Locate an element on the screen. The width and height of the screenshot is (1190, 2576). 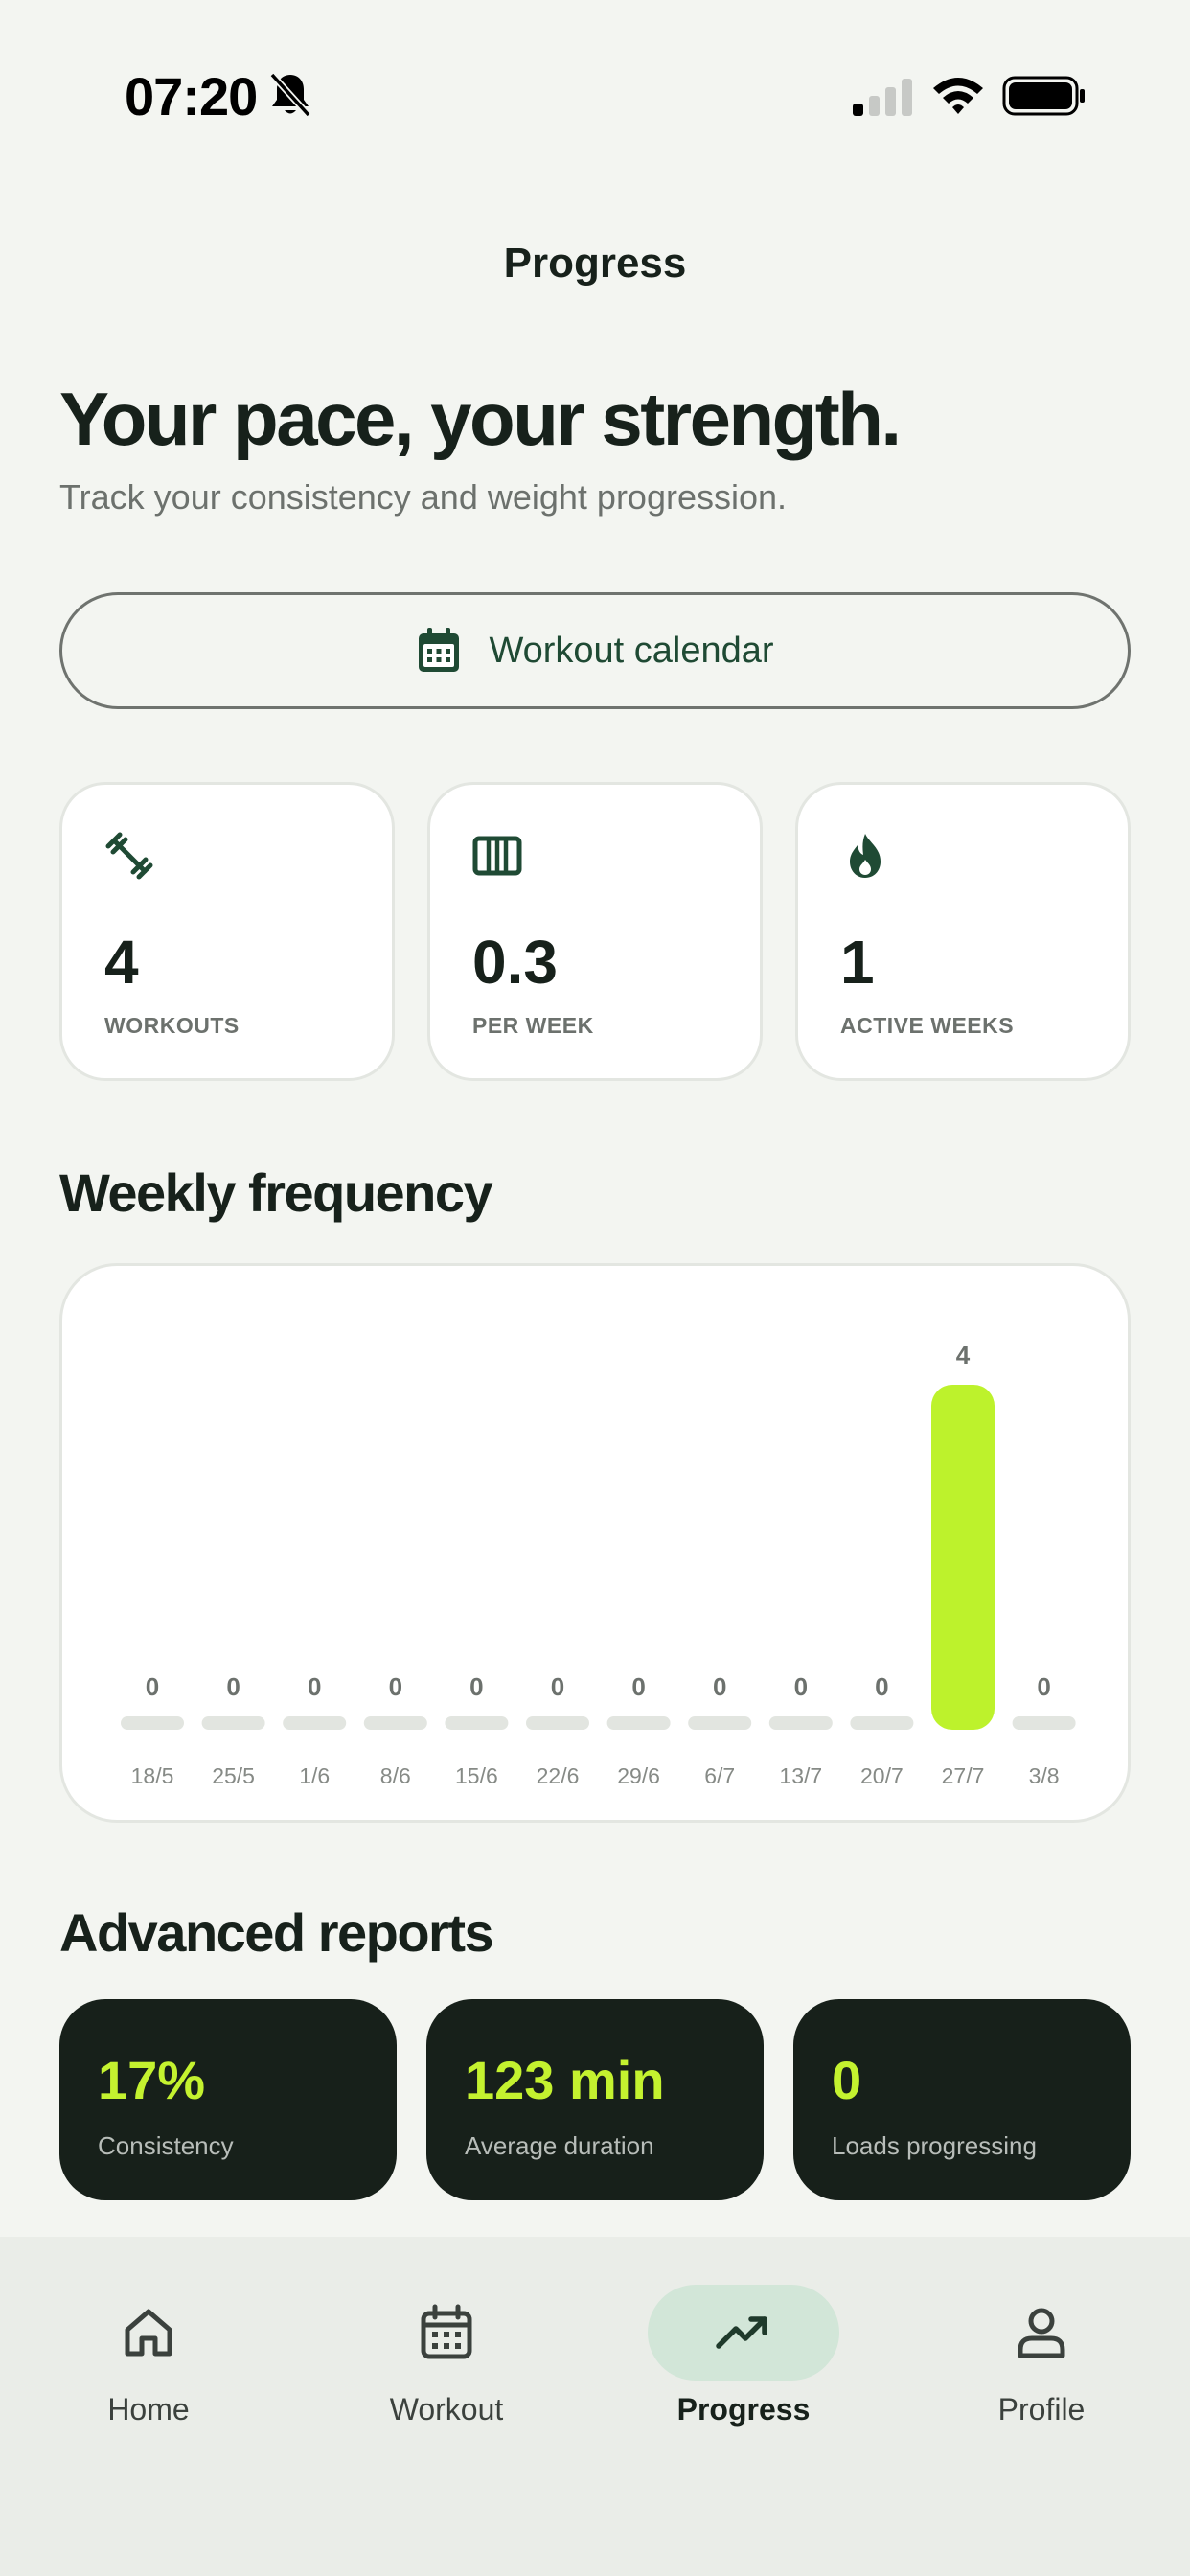
chart-value-label: 4 is located at coordinates (964, 1355).